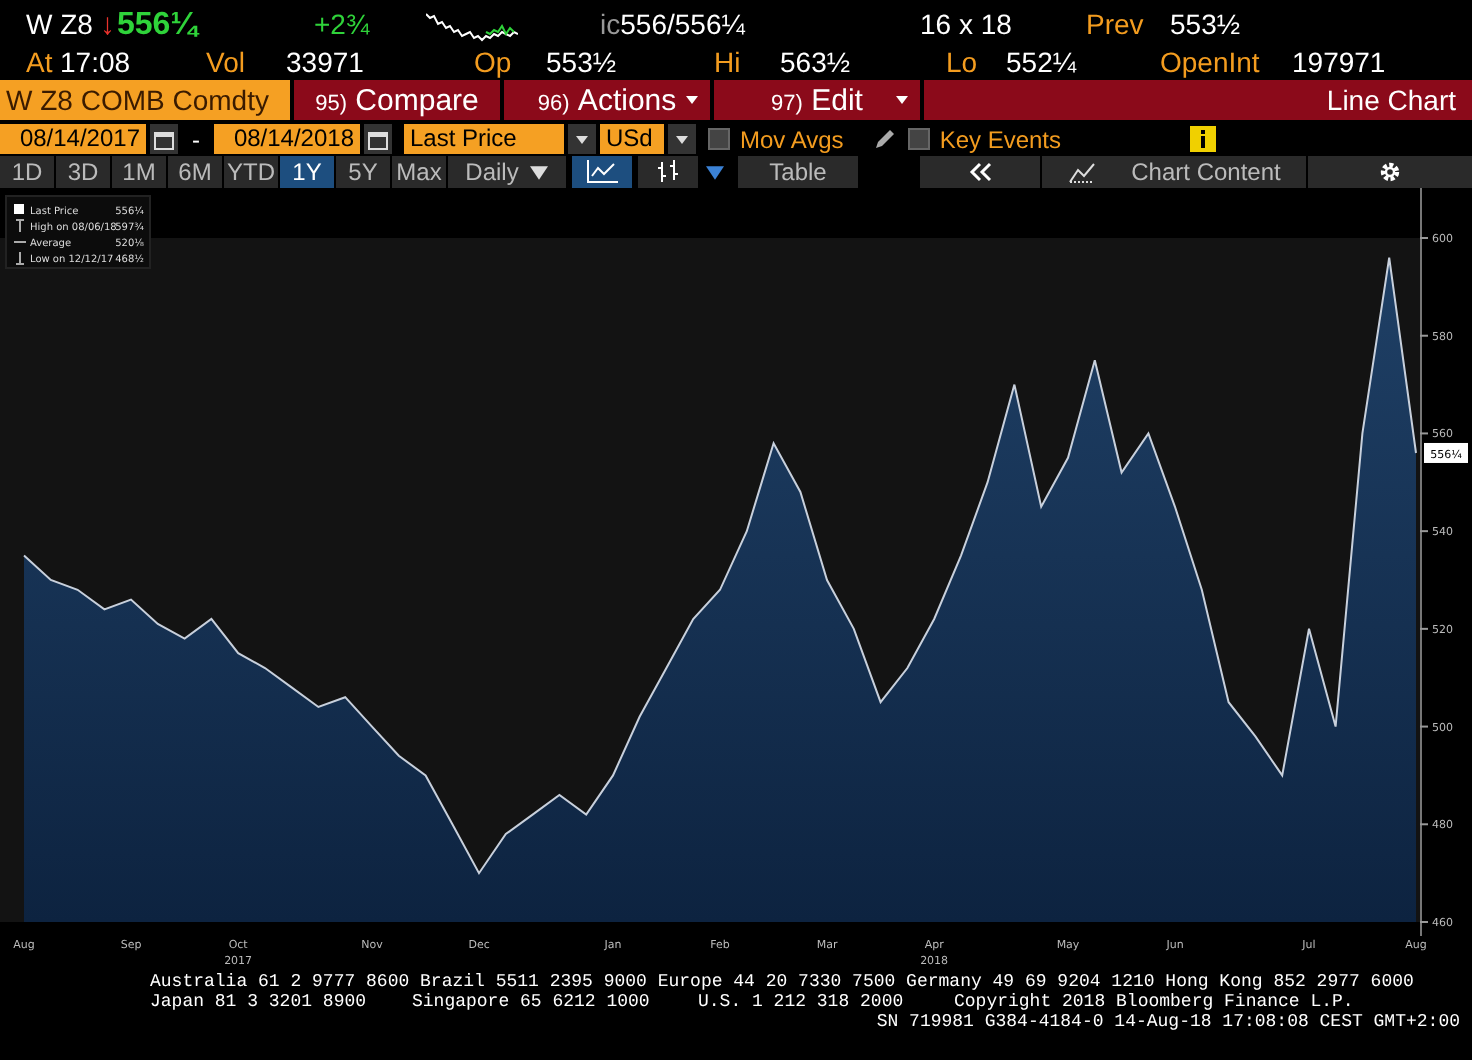  Describe the element at coordinates (1174, 172) in the screenshot. I see `chart-content-button: Chart Content` at that location.